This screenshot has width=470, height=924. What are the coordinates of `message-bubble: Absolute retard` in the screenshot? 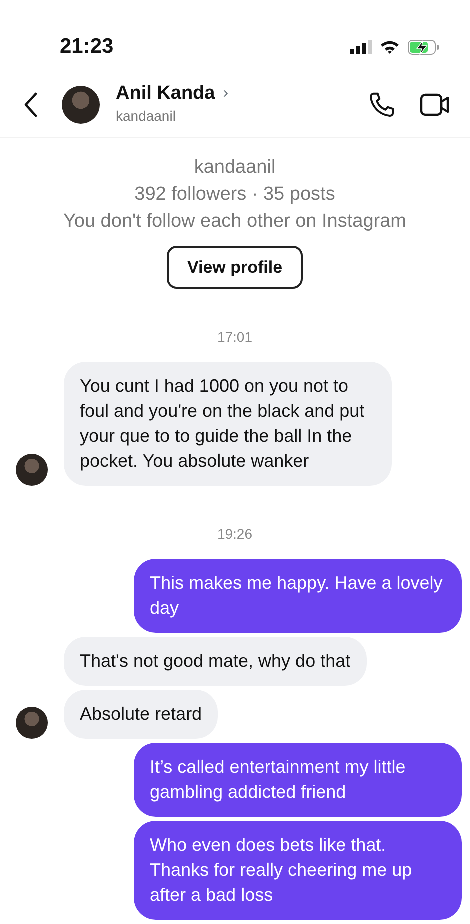 It's located at (141, 714).